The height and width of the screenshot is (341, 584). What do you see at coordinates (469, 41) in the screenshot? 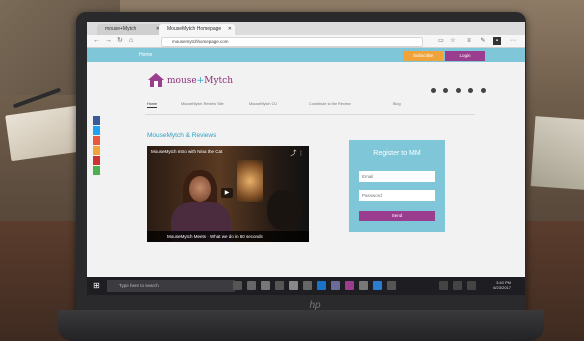
I see `hub-icon: ≡` at bounding box center [469, 41].